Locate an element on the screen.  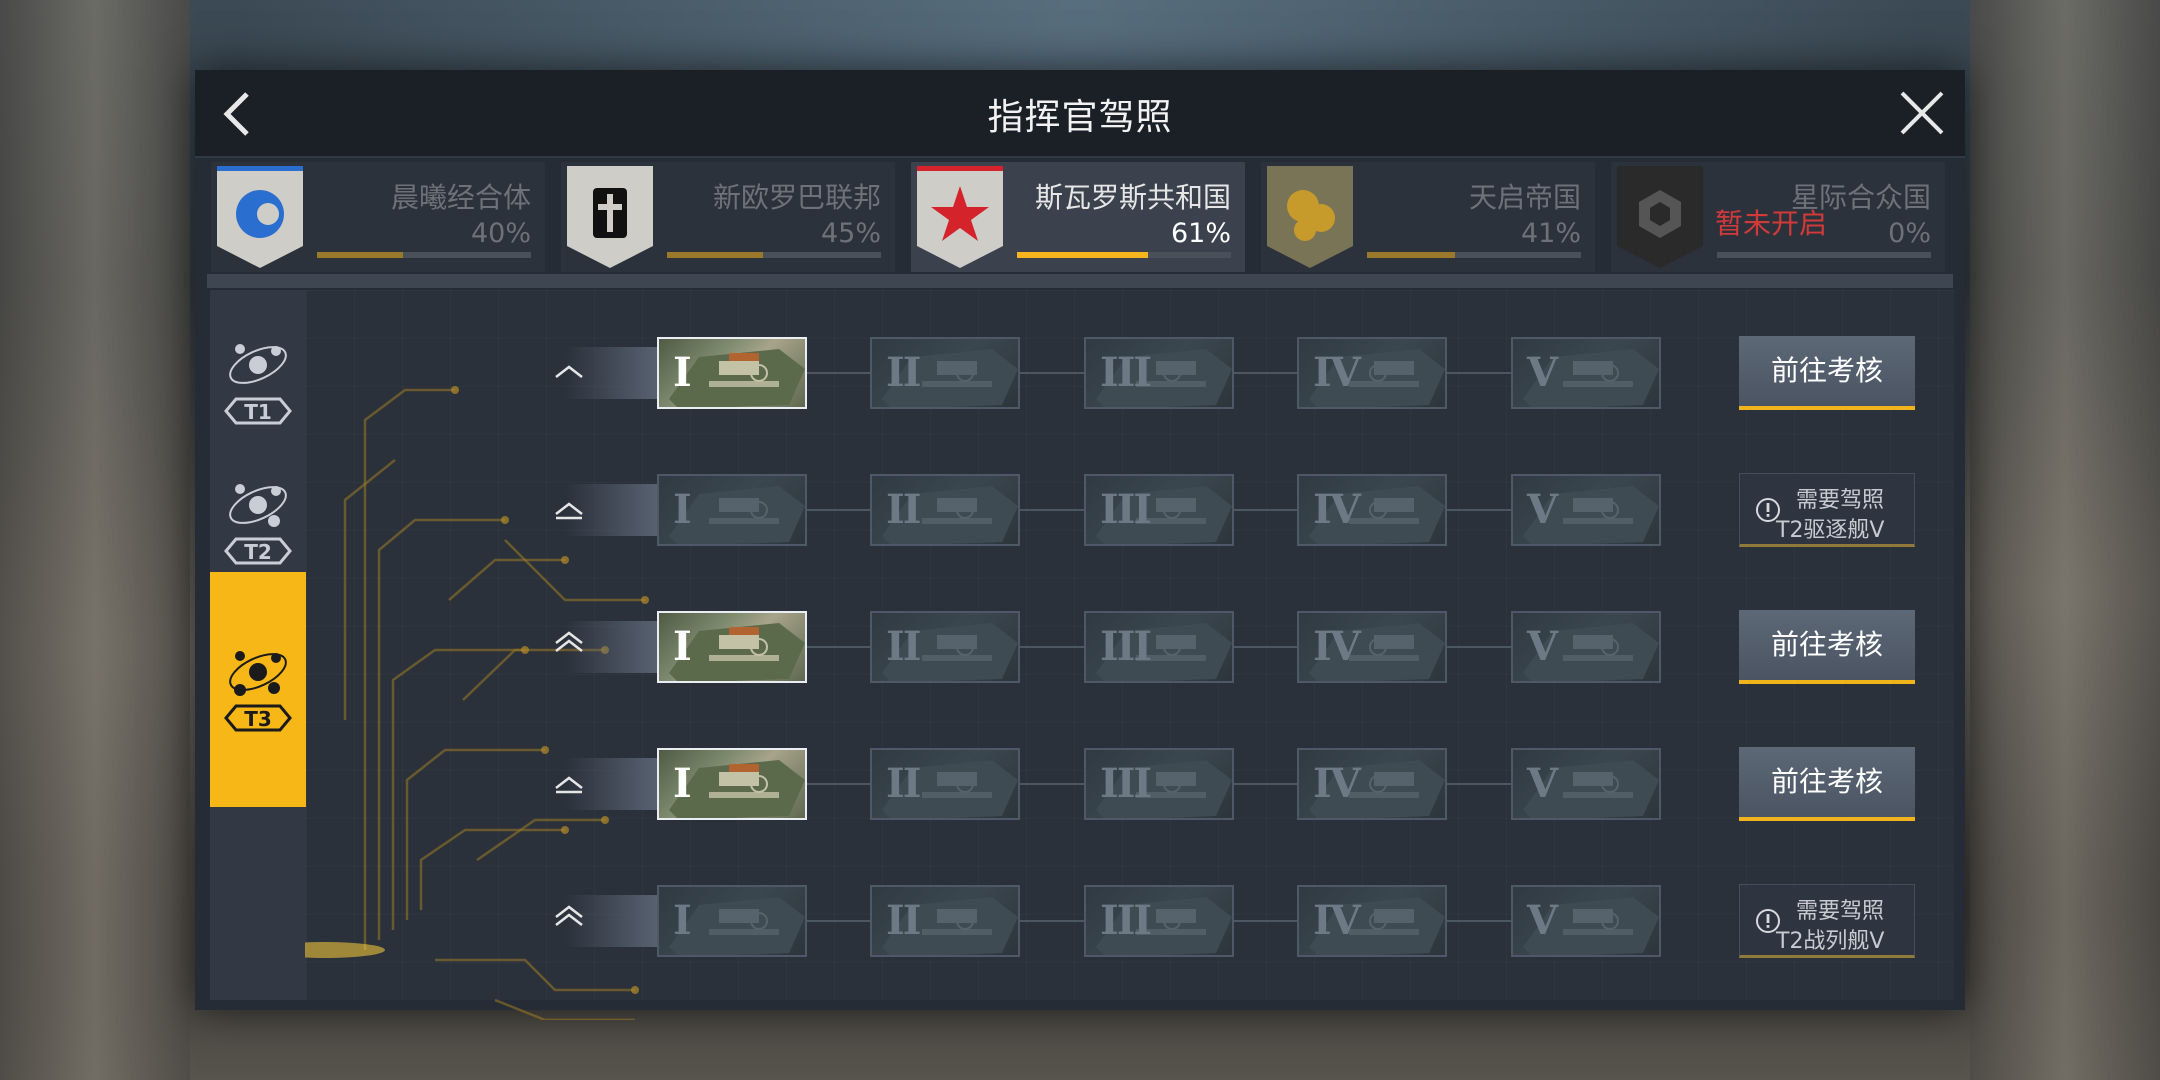
requirement-line-2: T2驱逐舰V is located at coordinates (1830, 530).